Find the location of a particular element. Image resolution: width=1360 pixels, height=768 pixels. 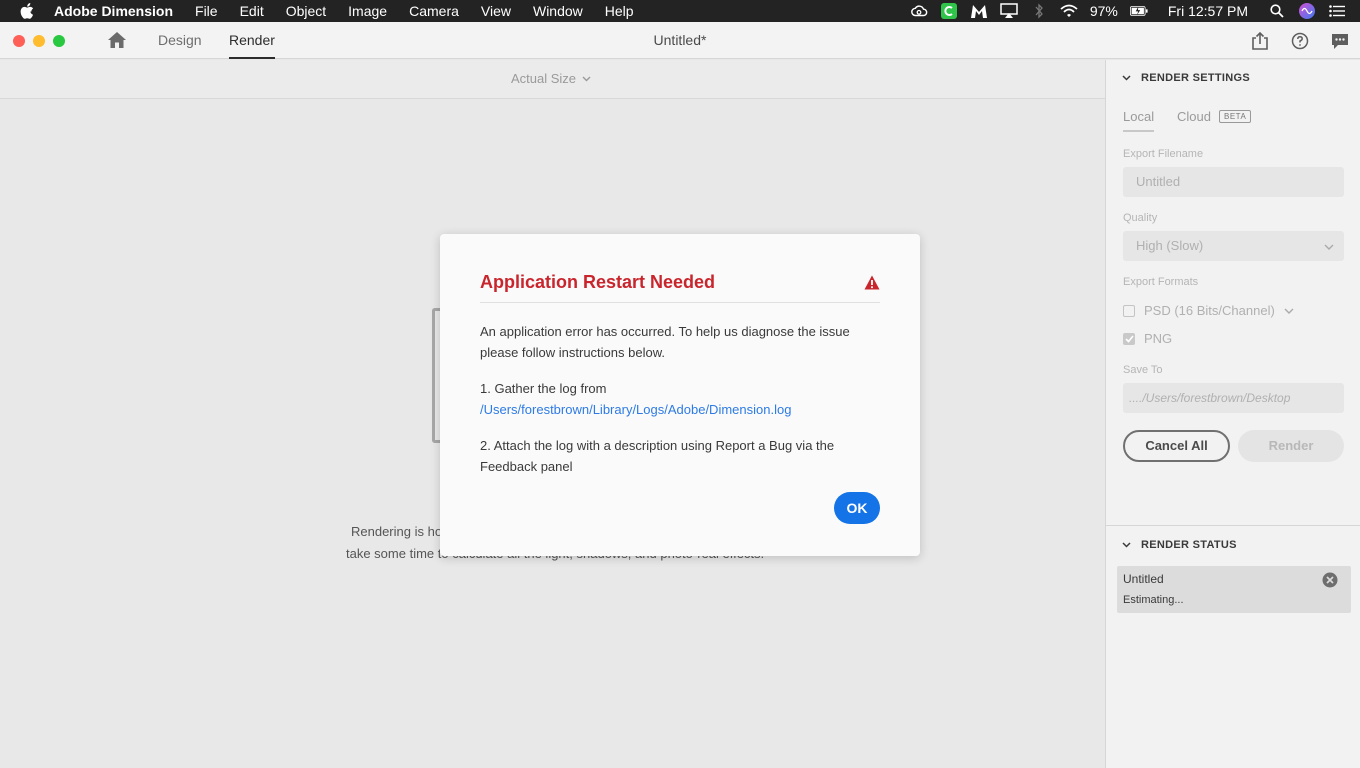

bluetooth-icon is located at coordinates (1039, 11).